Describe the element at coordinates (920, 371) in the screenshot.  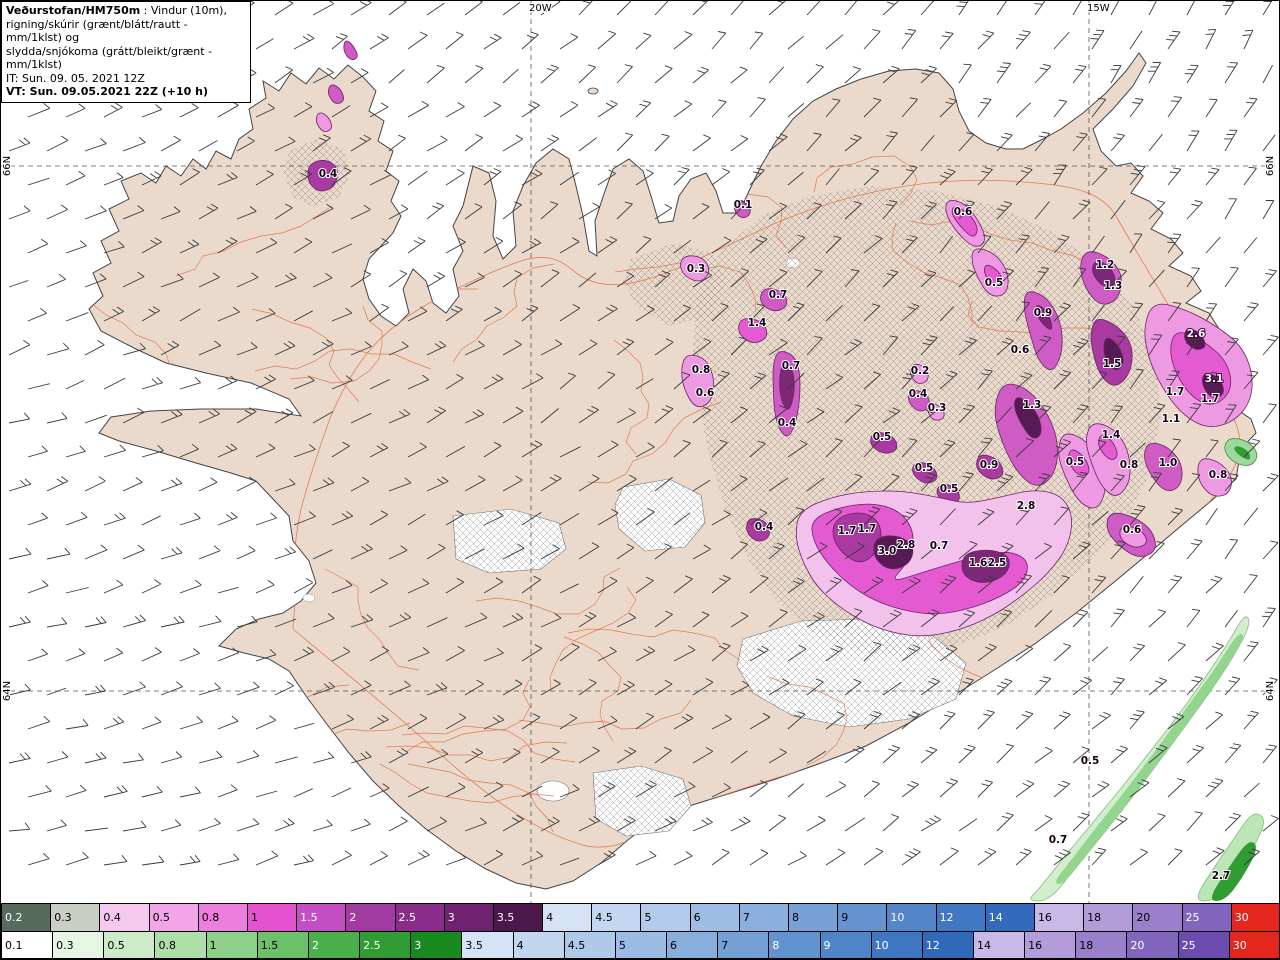
I see `precip-value-label: 0.2` at that location.